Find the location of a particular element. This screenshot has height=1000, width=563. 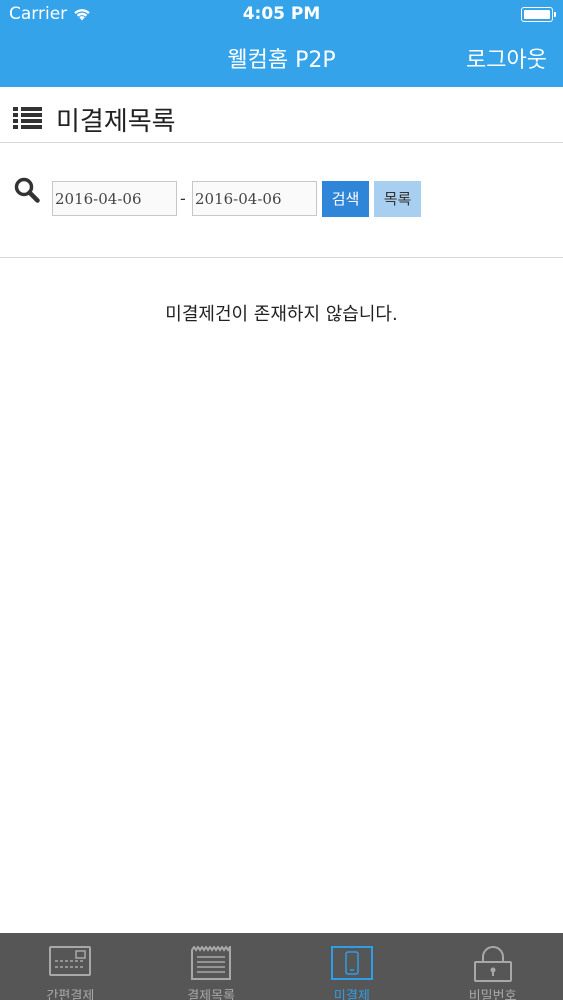

logout-button: 로그아웃 is located at coordinates (506, 58).